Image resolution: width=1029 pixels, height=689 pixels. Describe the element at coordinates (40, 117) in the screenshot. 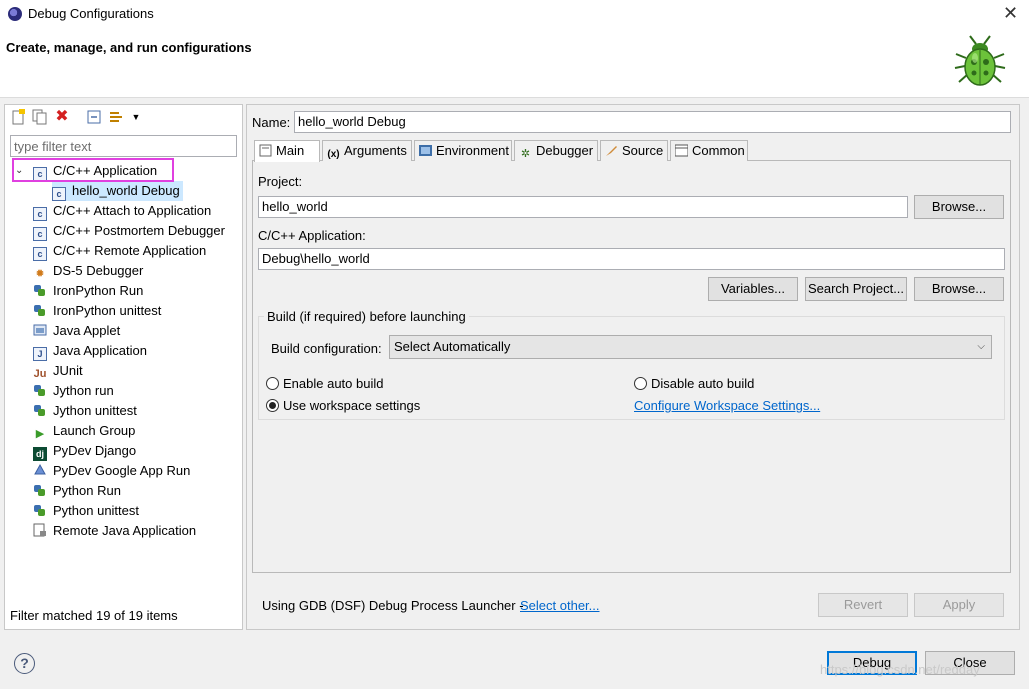

I see `duplicate-config-icon` at that location.